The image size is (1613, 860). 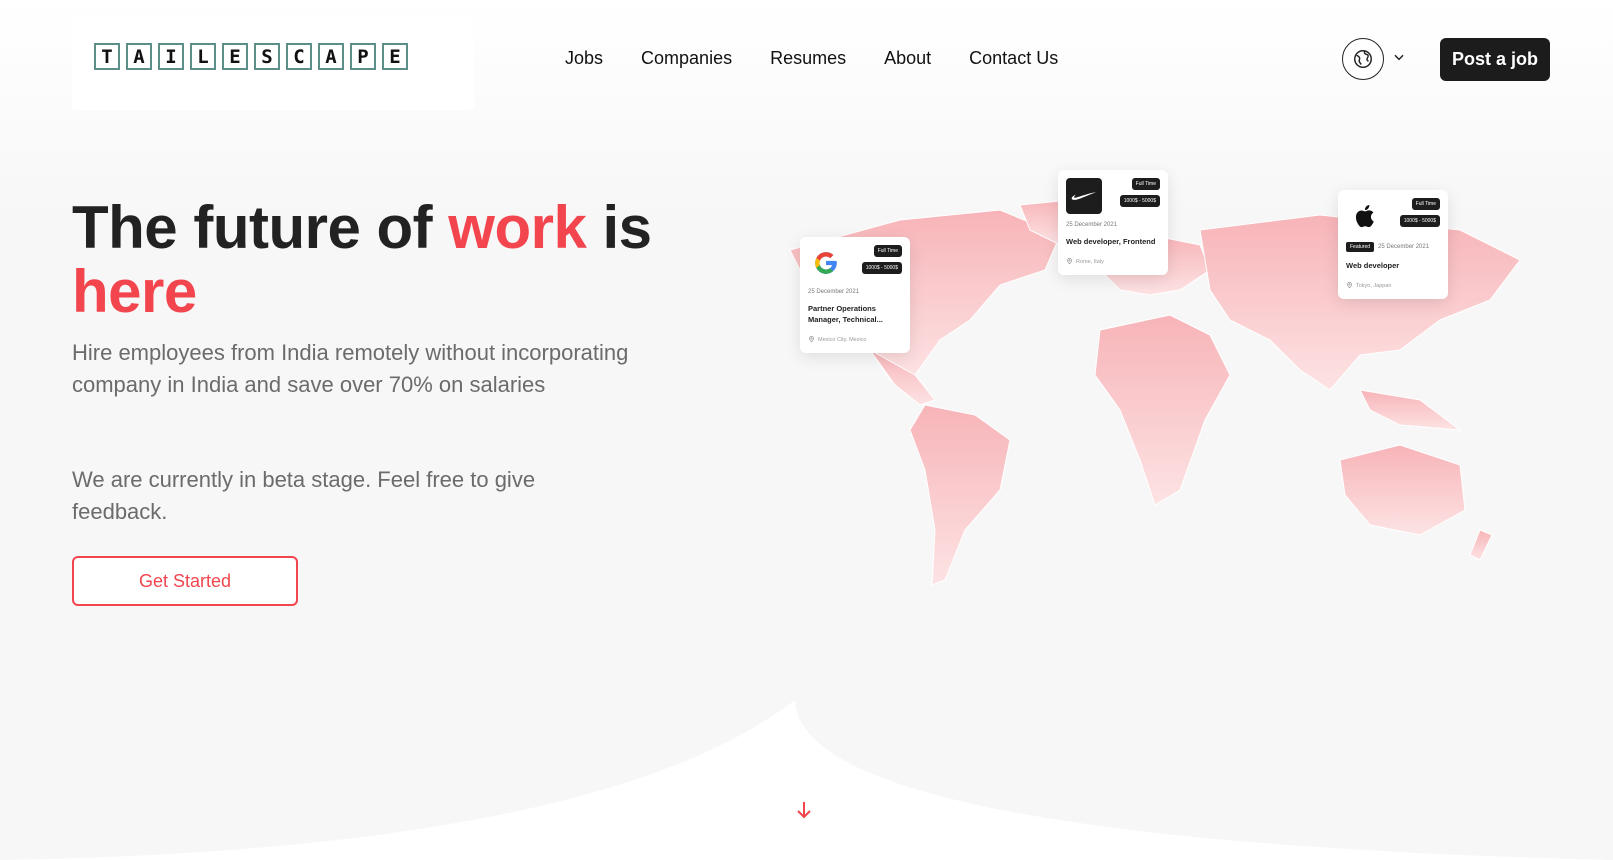 What do you see at coordinates (1084, 196) in the screenshot?
I see `nike-logo-icon` at bounding box center [1084, 196].